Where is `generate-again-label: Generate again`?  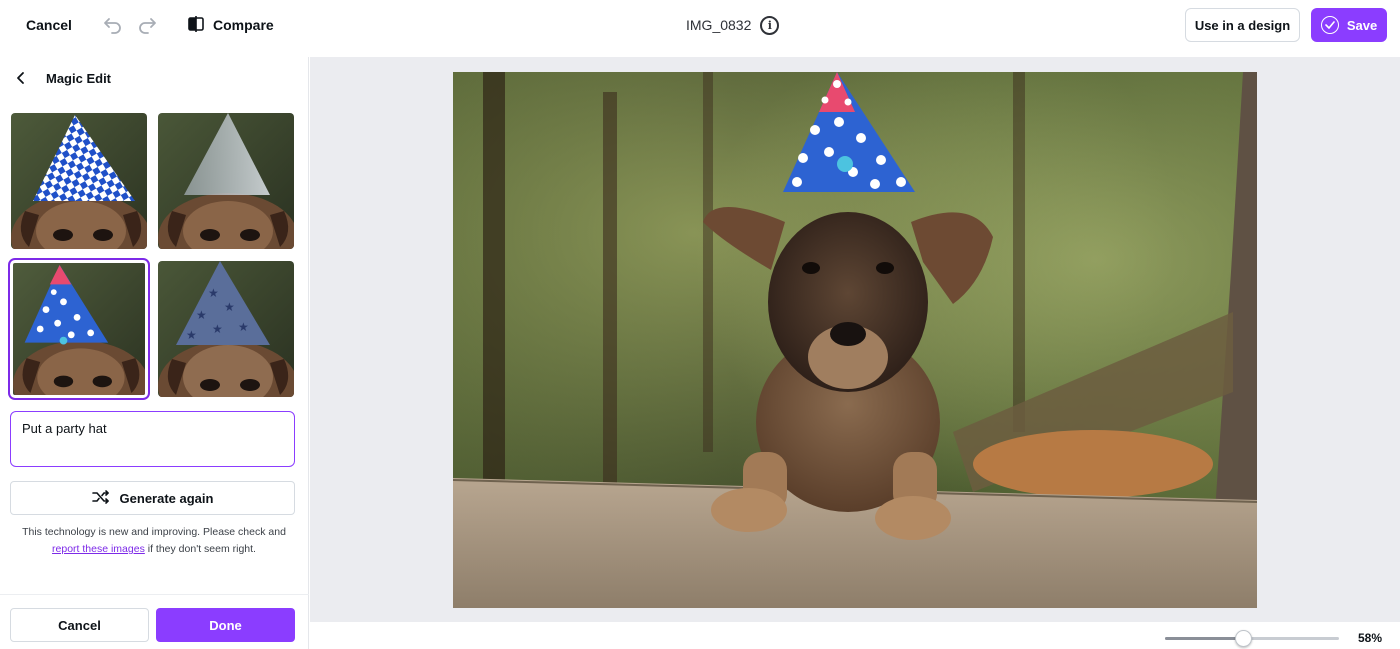 generate-again-label: Generate again is located at coordinates (166, 498).